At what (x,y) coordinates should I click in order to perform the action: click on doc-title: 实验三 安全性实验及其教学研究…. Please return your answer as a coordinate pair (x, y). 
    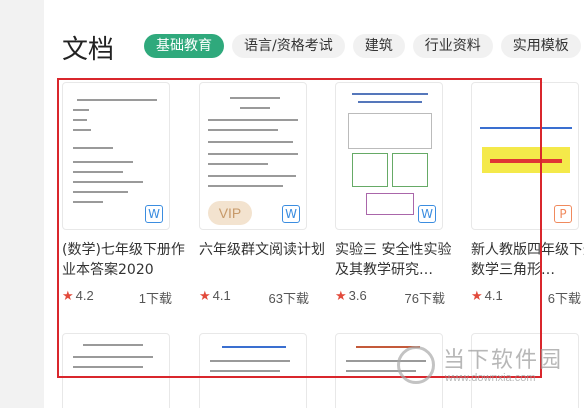
    Looking at the image, I should click on (400, 260).